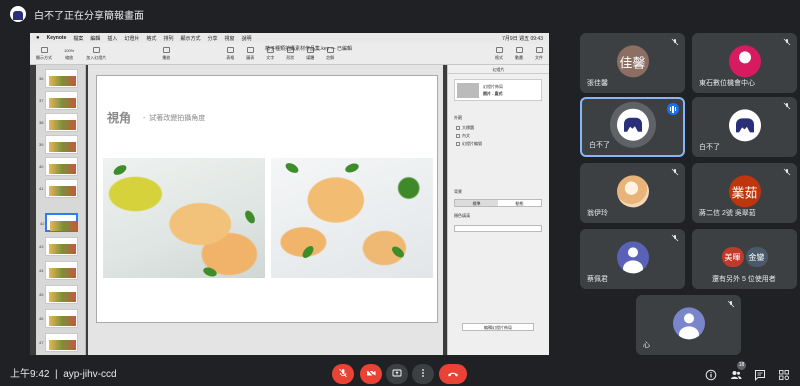  Describe the element at coordinates (784, 374) in the screenshot. I see `activities-icon` at that location.